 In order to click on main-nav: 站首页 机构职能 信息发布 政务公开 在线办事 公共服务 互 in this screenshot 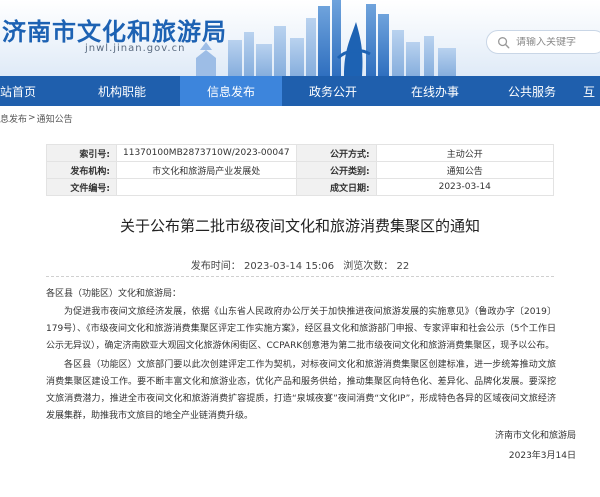, I will do `click(300, 91)`.